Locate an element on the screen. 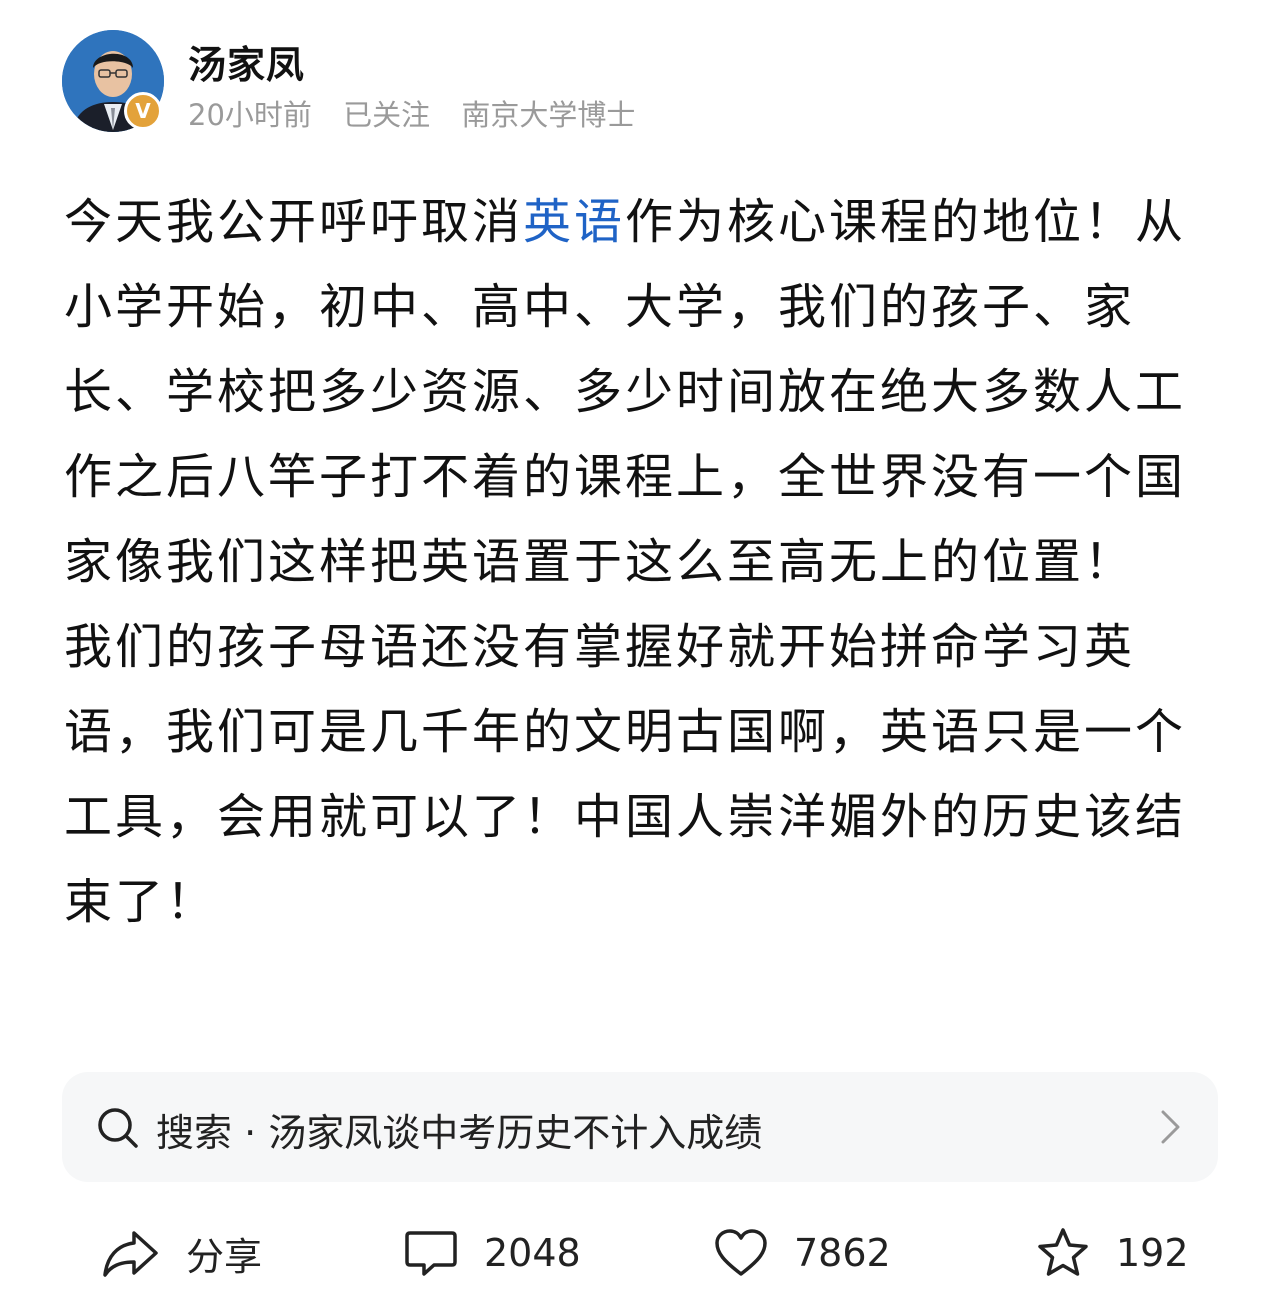 This screenshot has height=1310, width=1280. comment-icon is located at coordinates (431, 1253).